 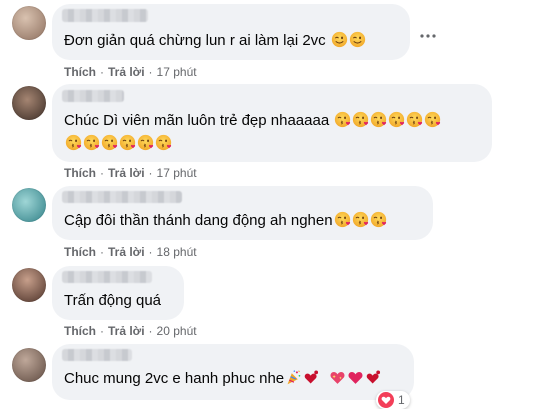 I want to click on more-horizontal-icon, so click(x=428, y=36).